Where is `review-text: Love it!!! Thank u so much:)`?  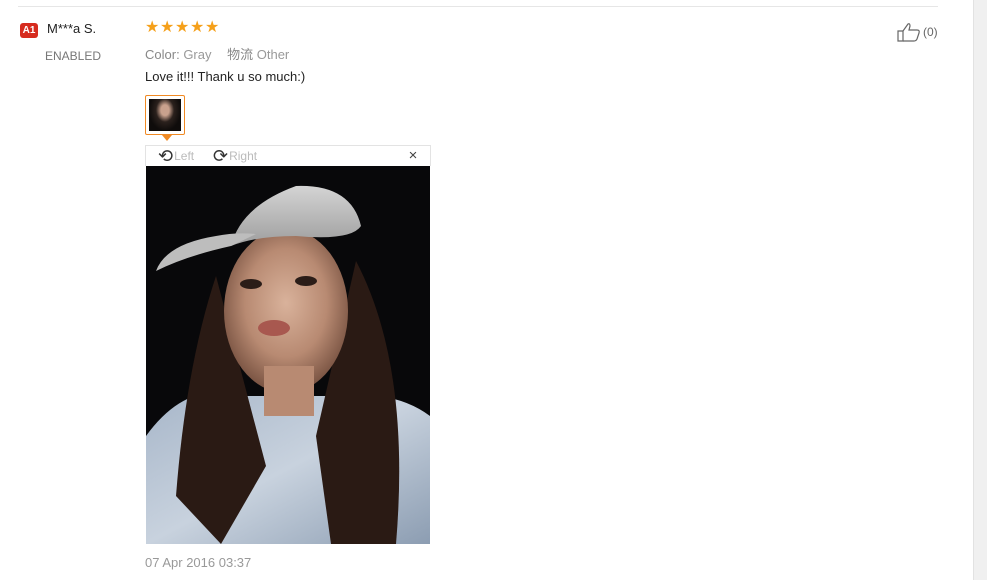
review-text: Love it!!! Thank u so much:) is located at coordinates (225, 76).